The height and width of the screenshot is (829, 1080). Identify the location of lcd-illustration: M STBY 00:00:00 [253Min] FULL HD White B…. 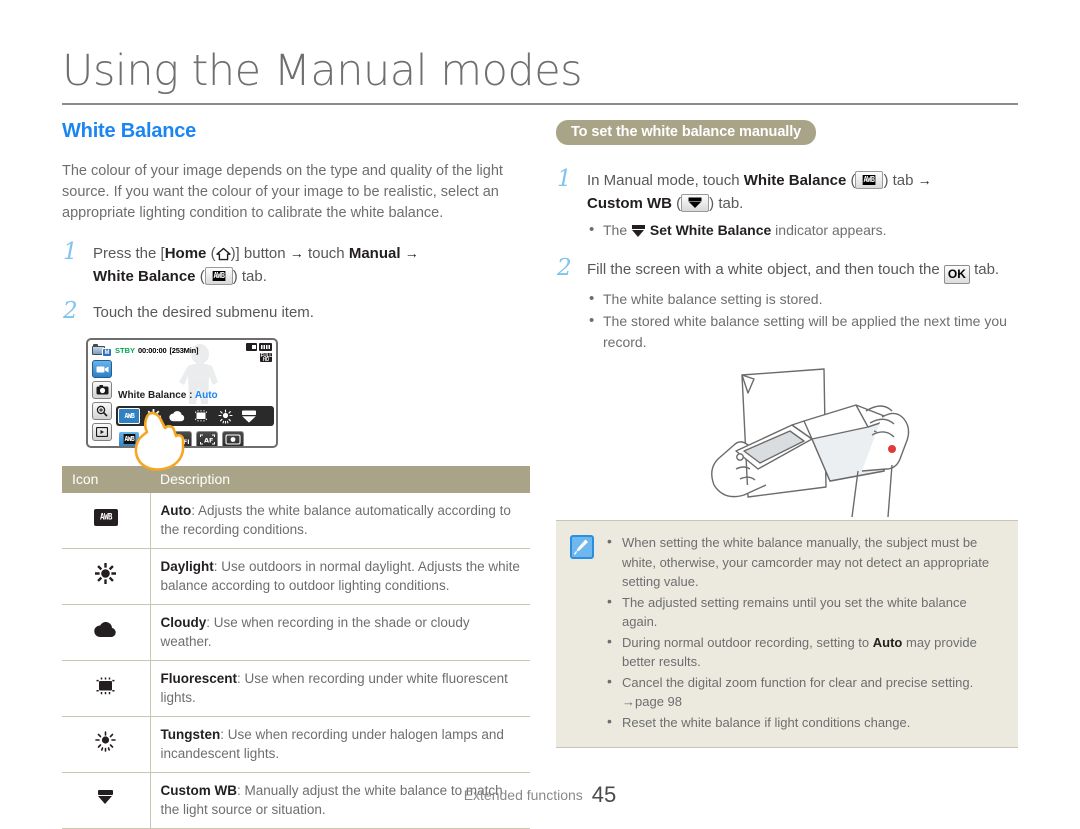
(182, 404).